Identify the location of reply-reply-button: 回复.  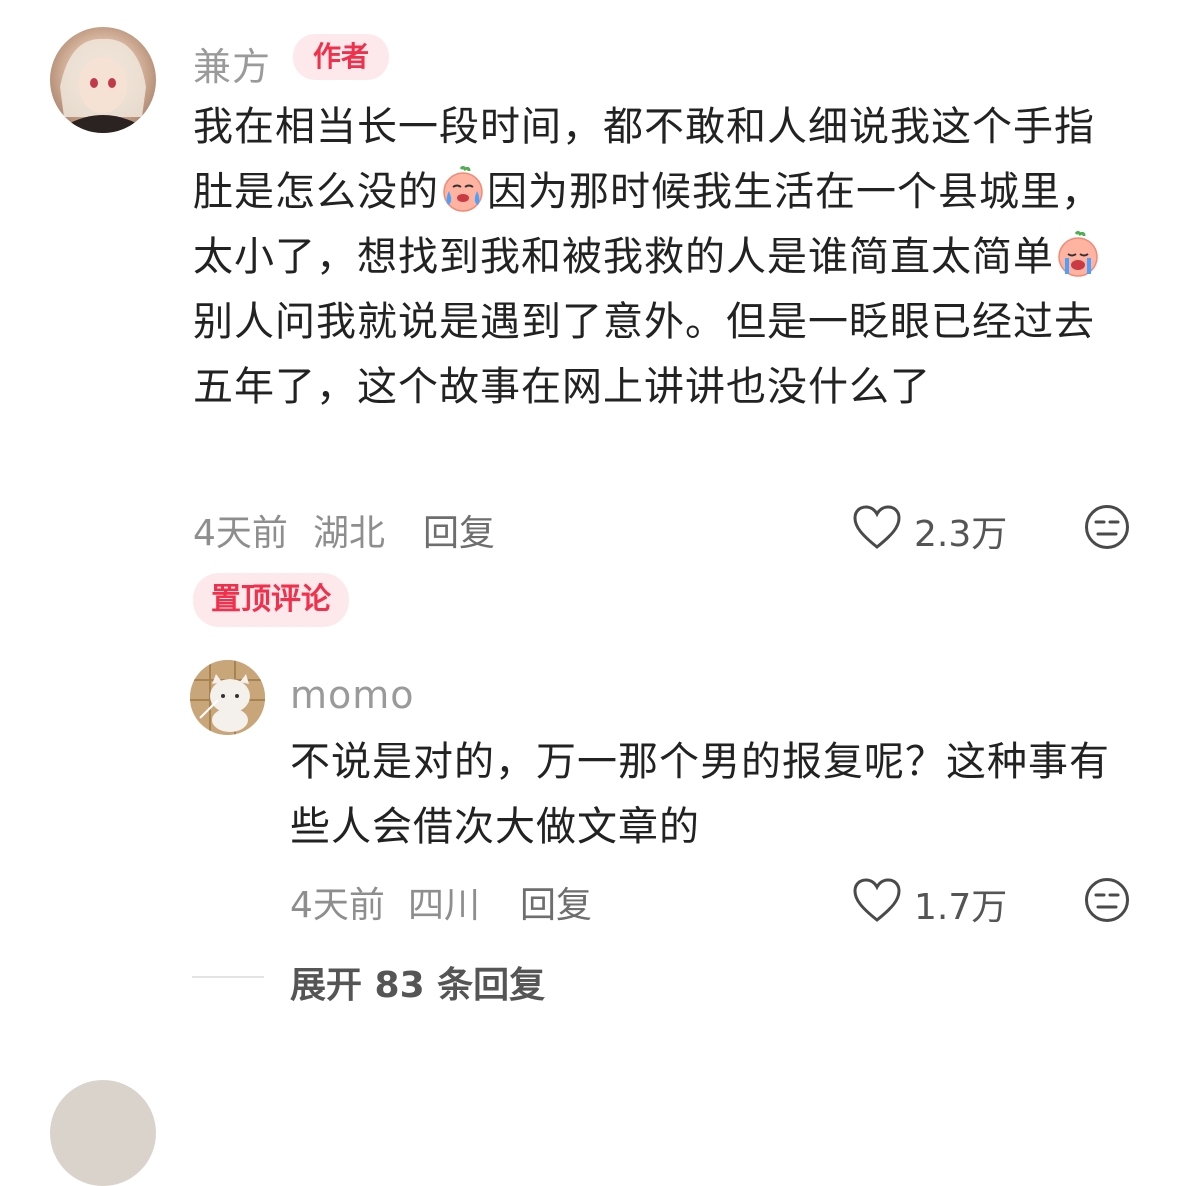
(556, 902).